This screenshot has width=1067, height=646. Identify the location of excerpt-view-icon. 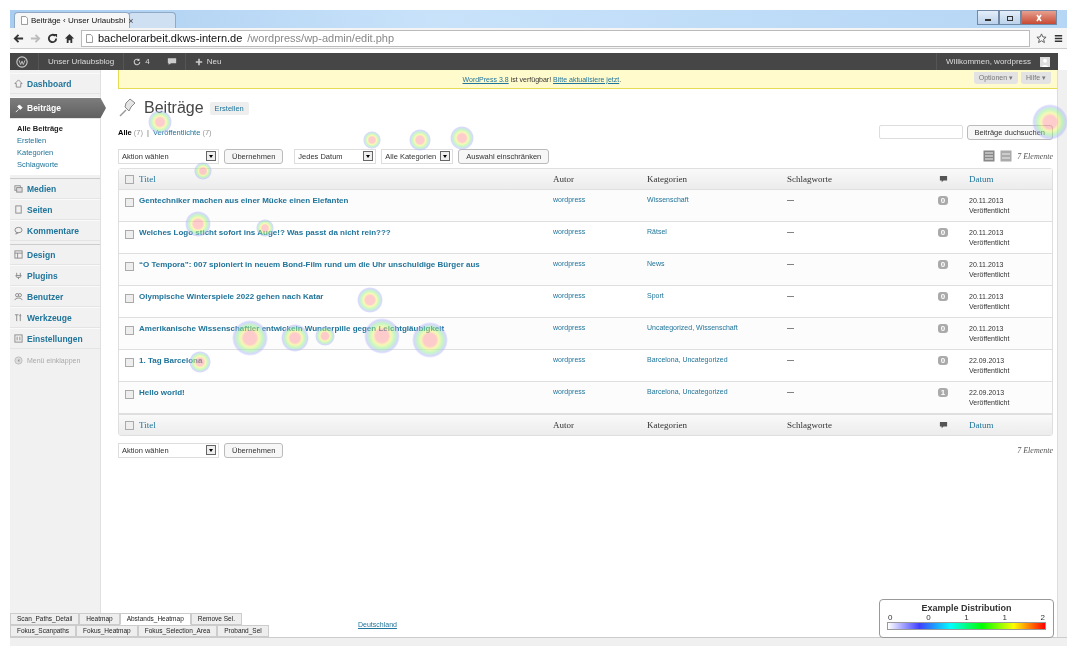
(1006, 156).